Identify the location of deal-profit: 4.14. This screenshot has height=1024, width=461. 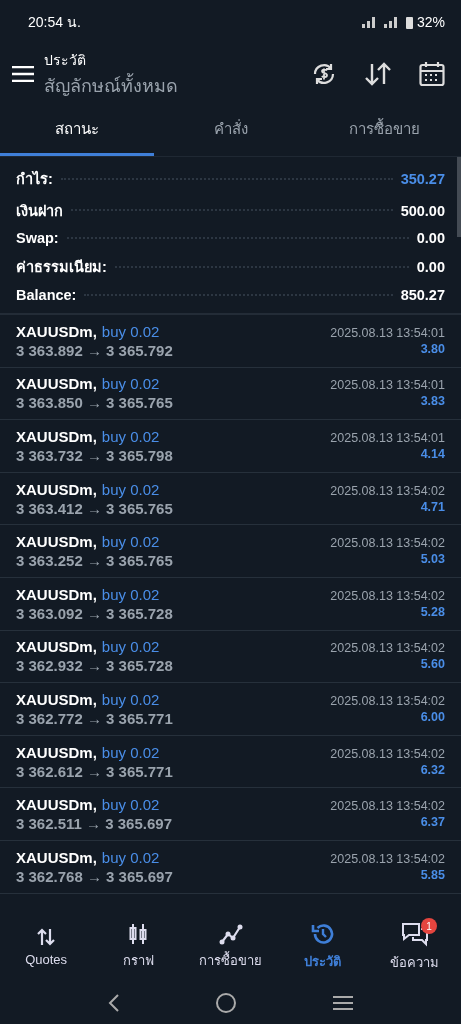
(432, 454).